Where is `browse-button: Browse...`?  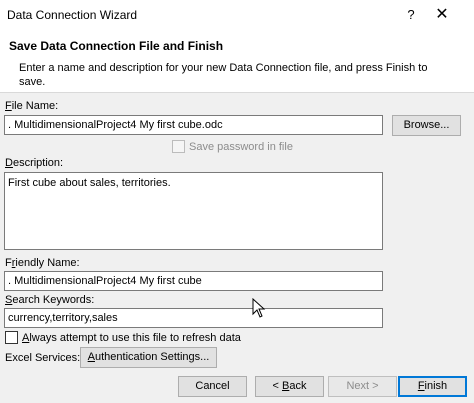 browse-button: Browse... is located at coordinates (426, 125).